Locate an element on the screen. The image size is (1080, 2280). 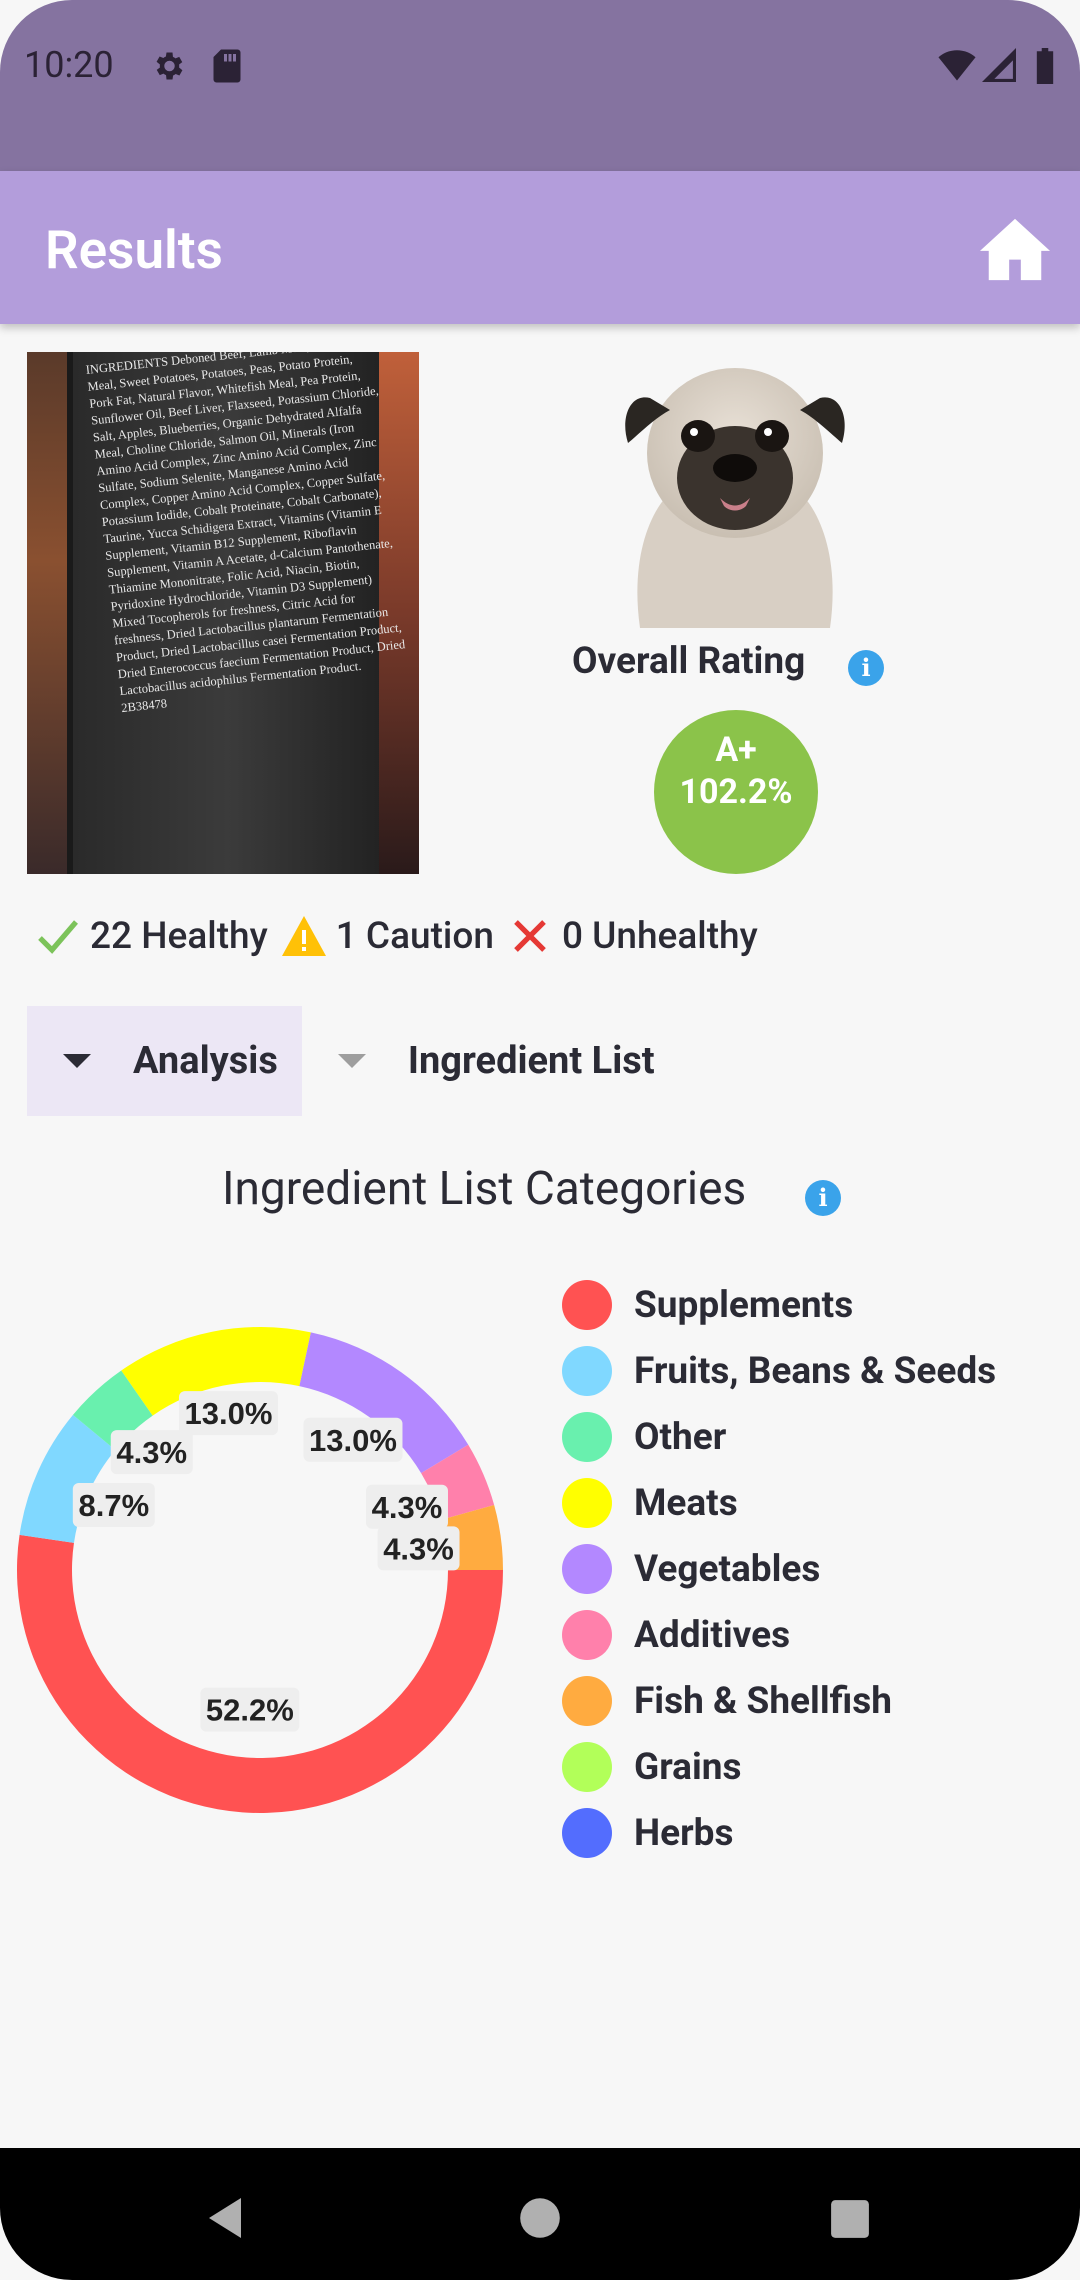
navigation-bar is located at coordinates (540, 2214).